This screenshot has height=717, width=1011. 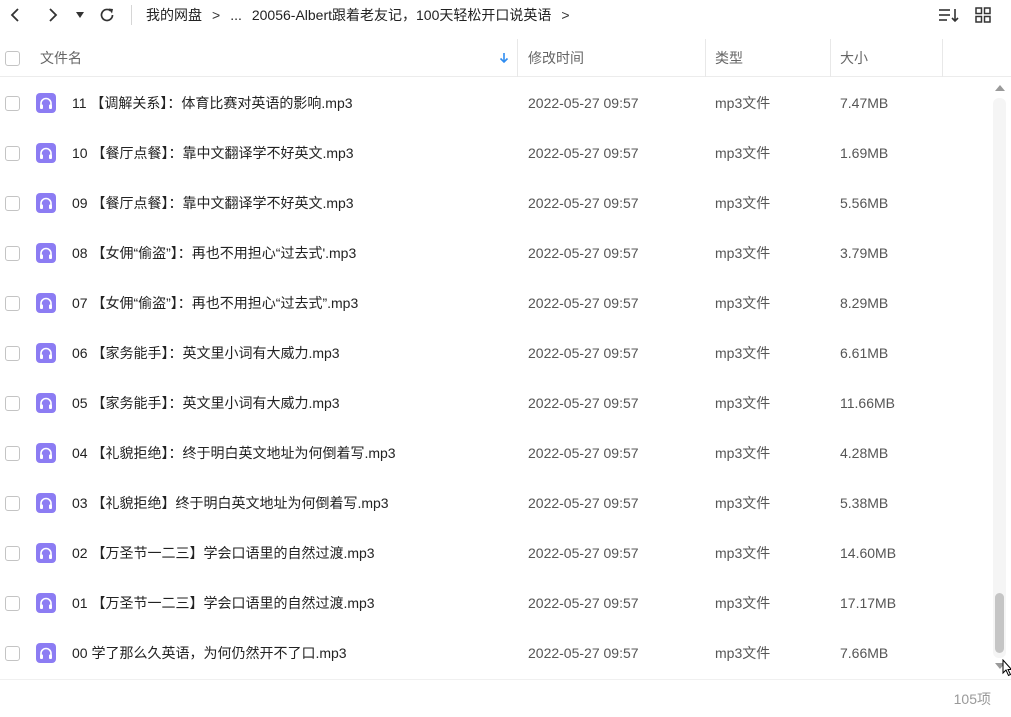 I want to click on file-name: 00 学了那么久英语，为何仍然开不了口.mp3, so click(x=209, y=653).